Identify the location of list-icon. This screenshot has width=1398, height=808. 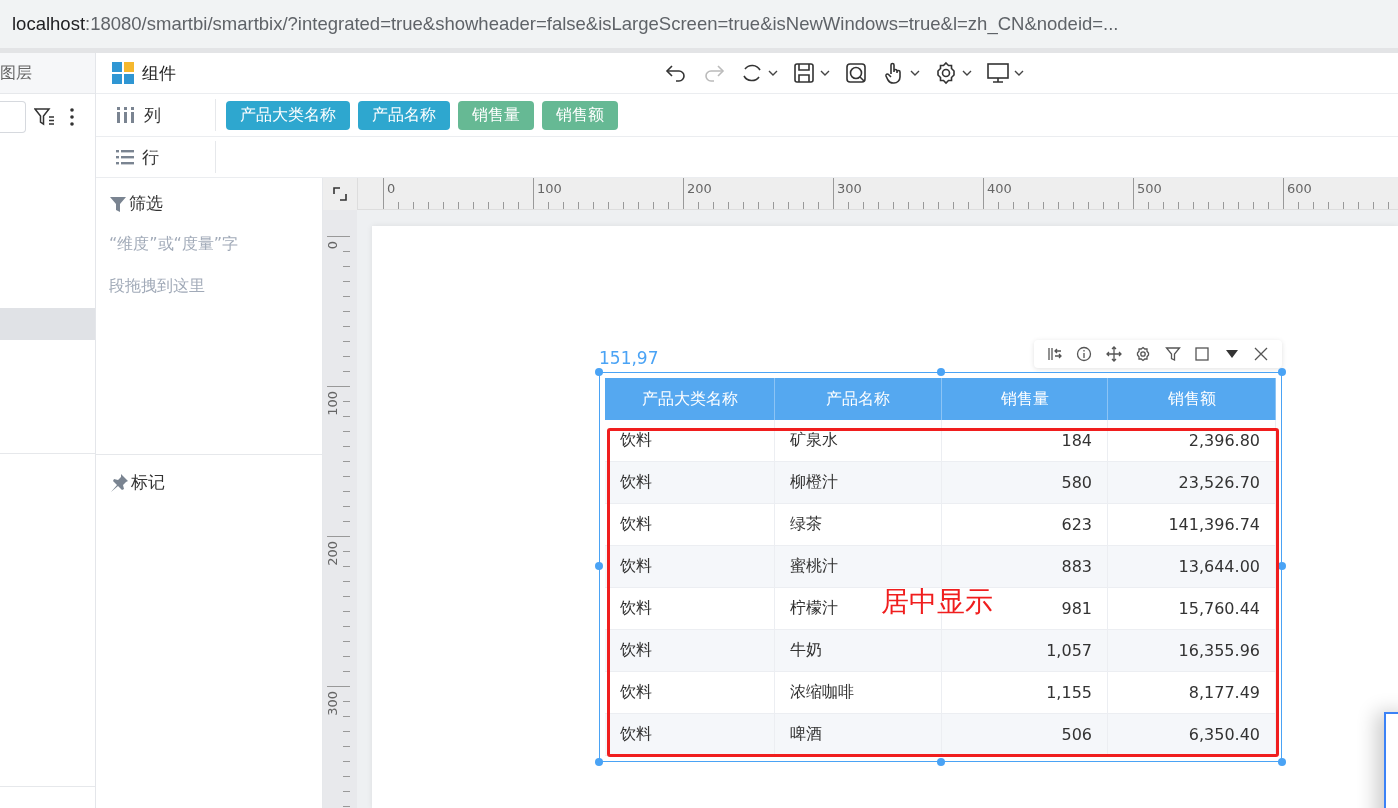
(125, 157).